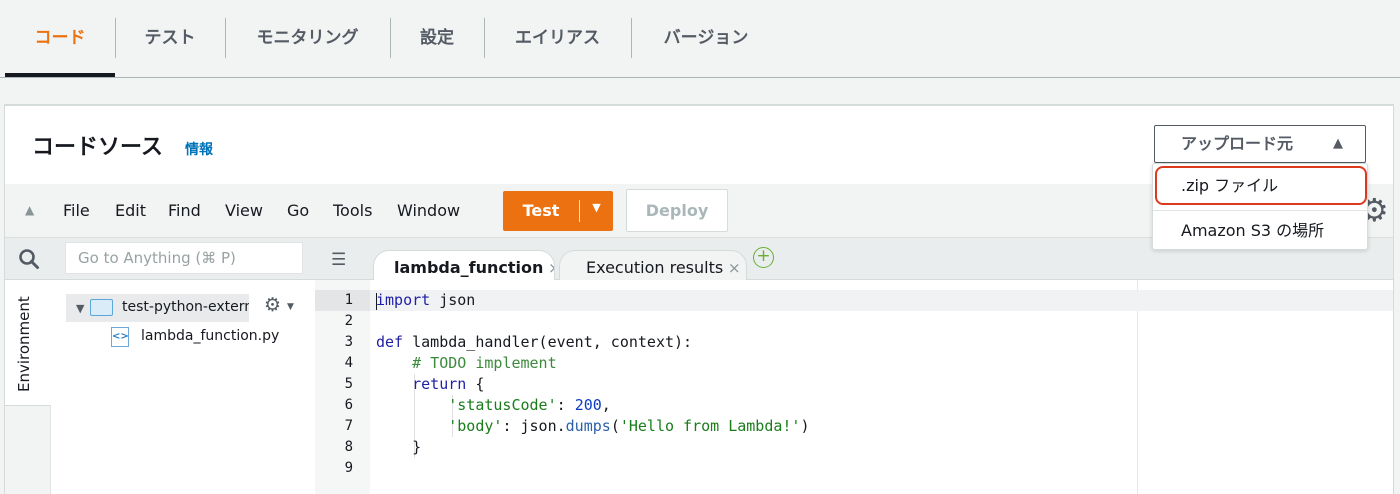  Describe the element at coordinates (437, 38) in the screenshot. I see `tab-settings: 設定` at that location.